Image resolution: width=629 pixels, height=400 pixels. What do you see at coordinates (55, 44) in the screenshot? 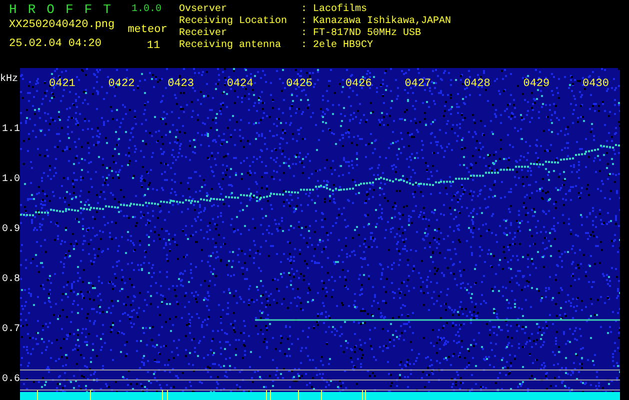
I see `date-time: 25.02.04 04:20` at bounding box center [55, 44].